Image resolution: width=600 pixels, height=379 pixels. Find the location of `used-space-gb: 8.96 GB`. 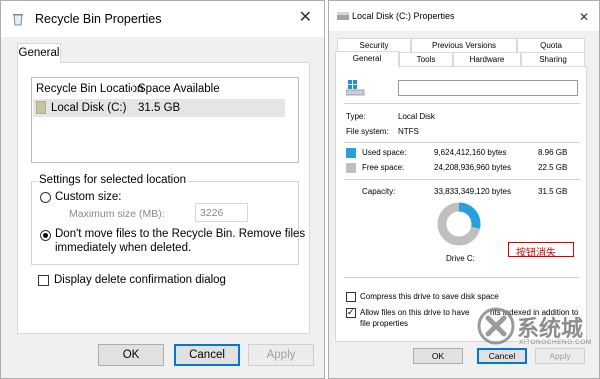

used-space-gb: 8.96 GB is located at coordinates (553, 152).